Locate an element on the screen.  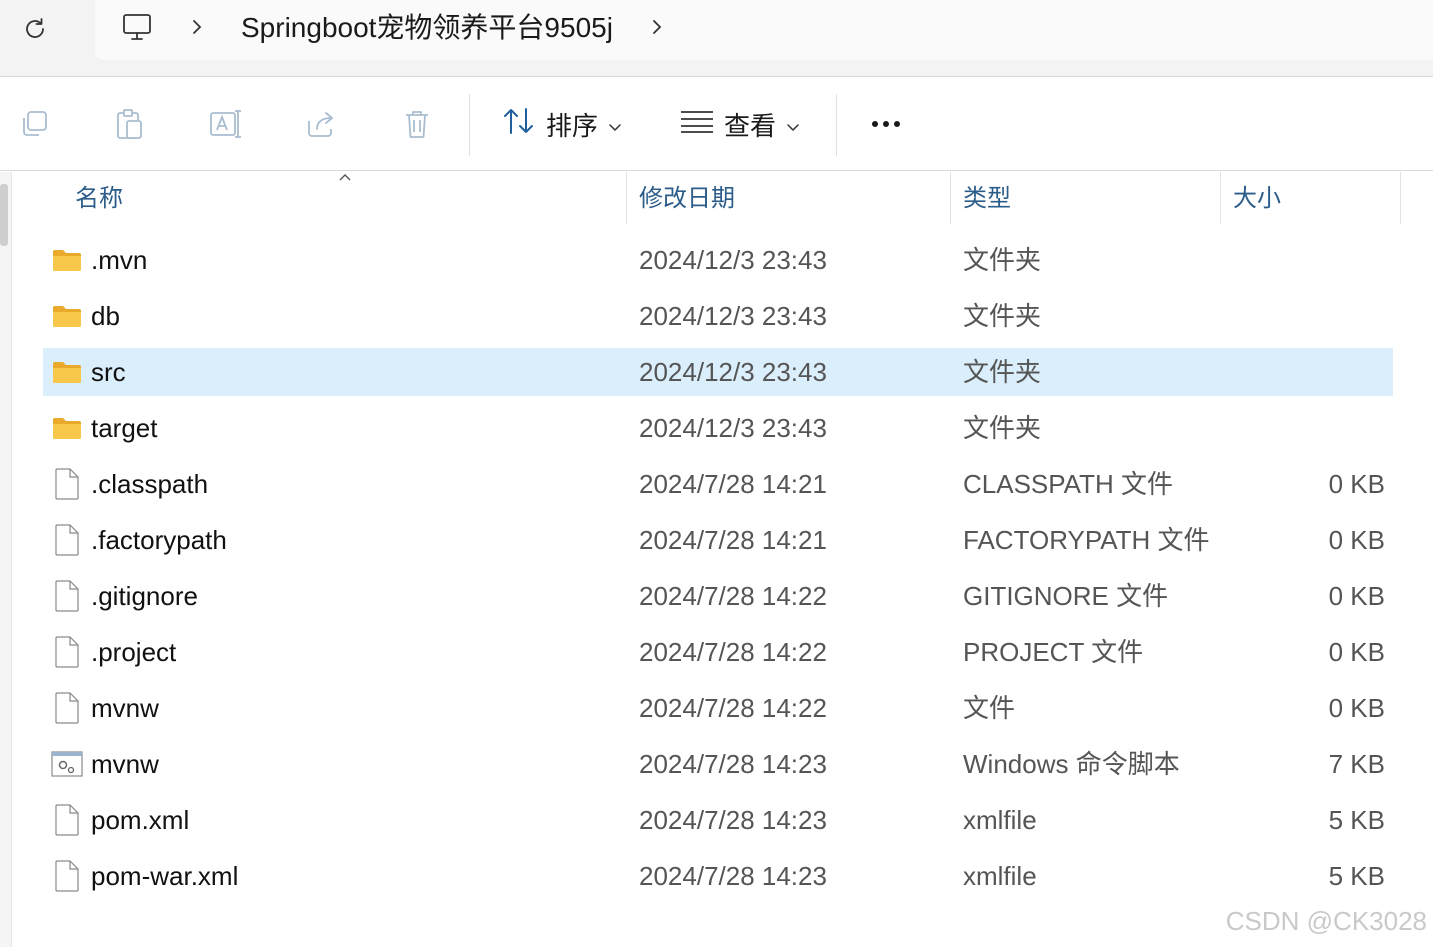
file-row: mvnw 2024/7/28 14:22 文件 0 KB is located at coordinates (718, 708).